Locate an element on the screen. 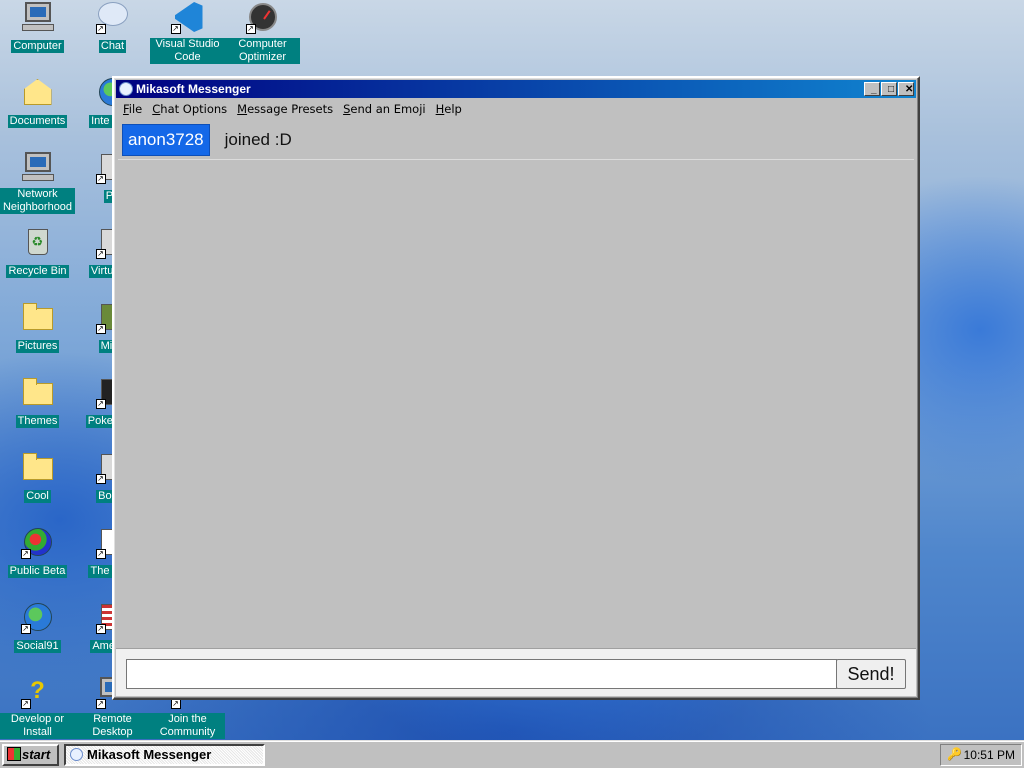  clock: 10:51 PM is located at coordinates (989, 755).